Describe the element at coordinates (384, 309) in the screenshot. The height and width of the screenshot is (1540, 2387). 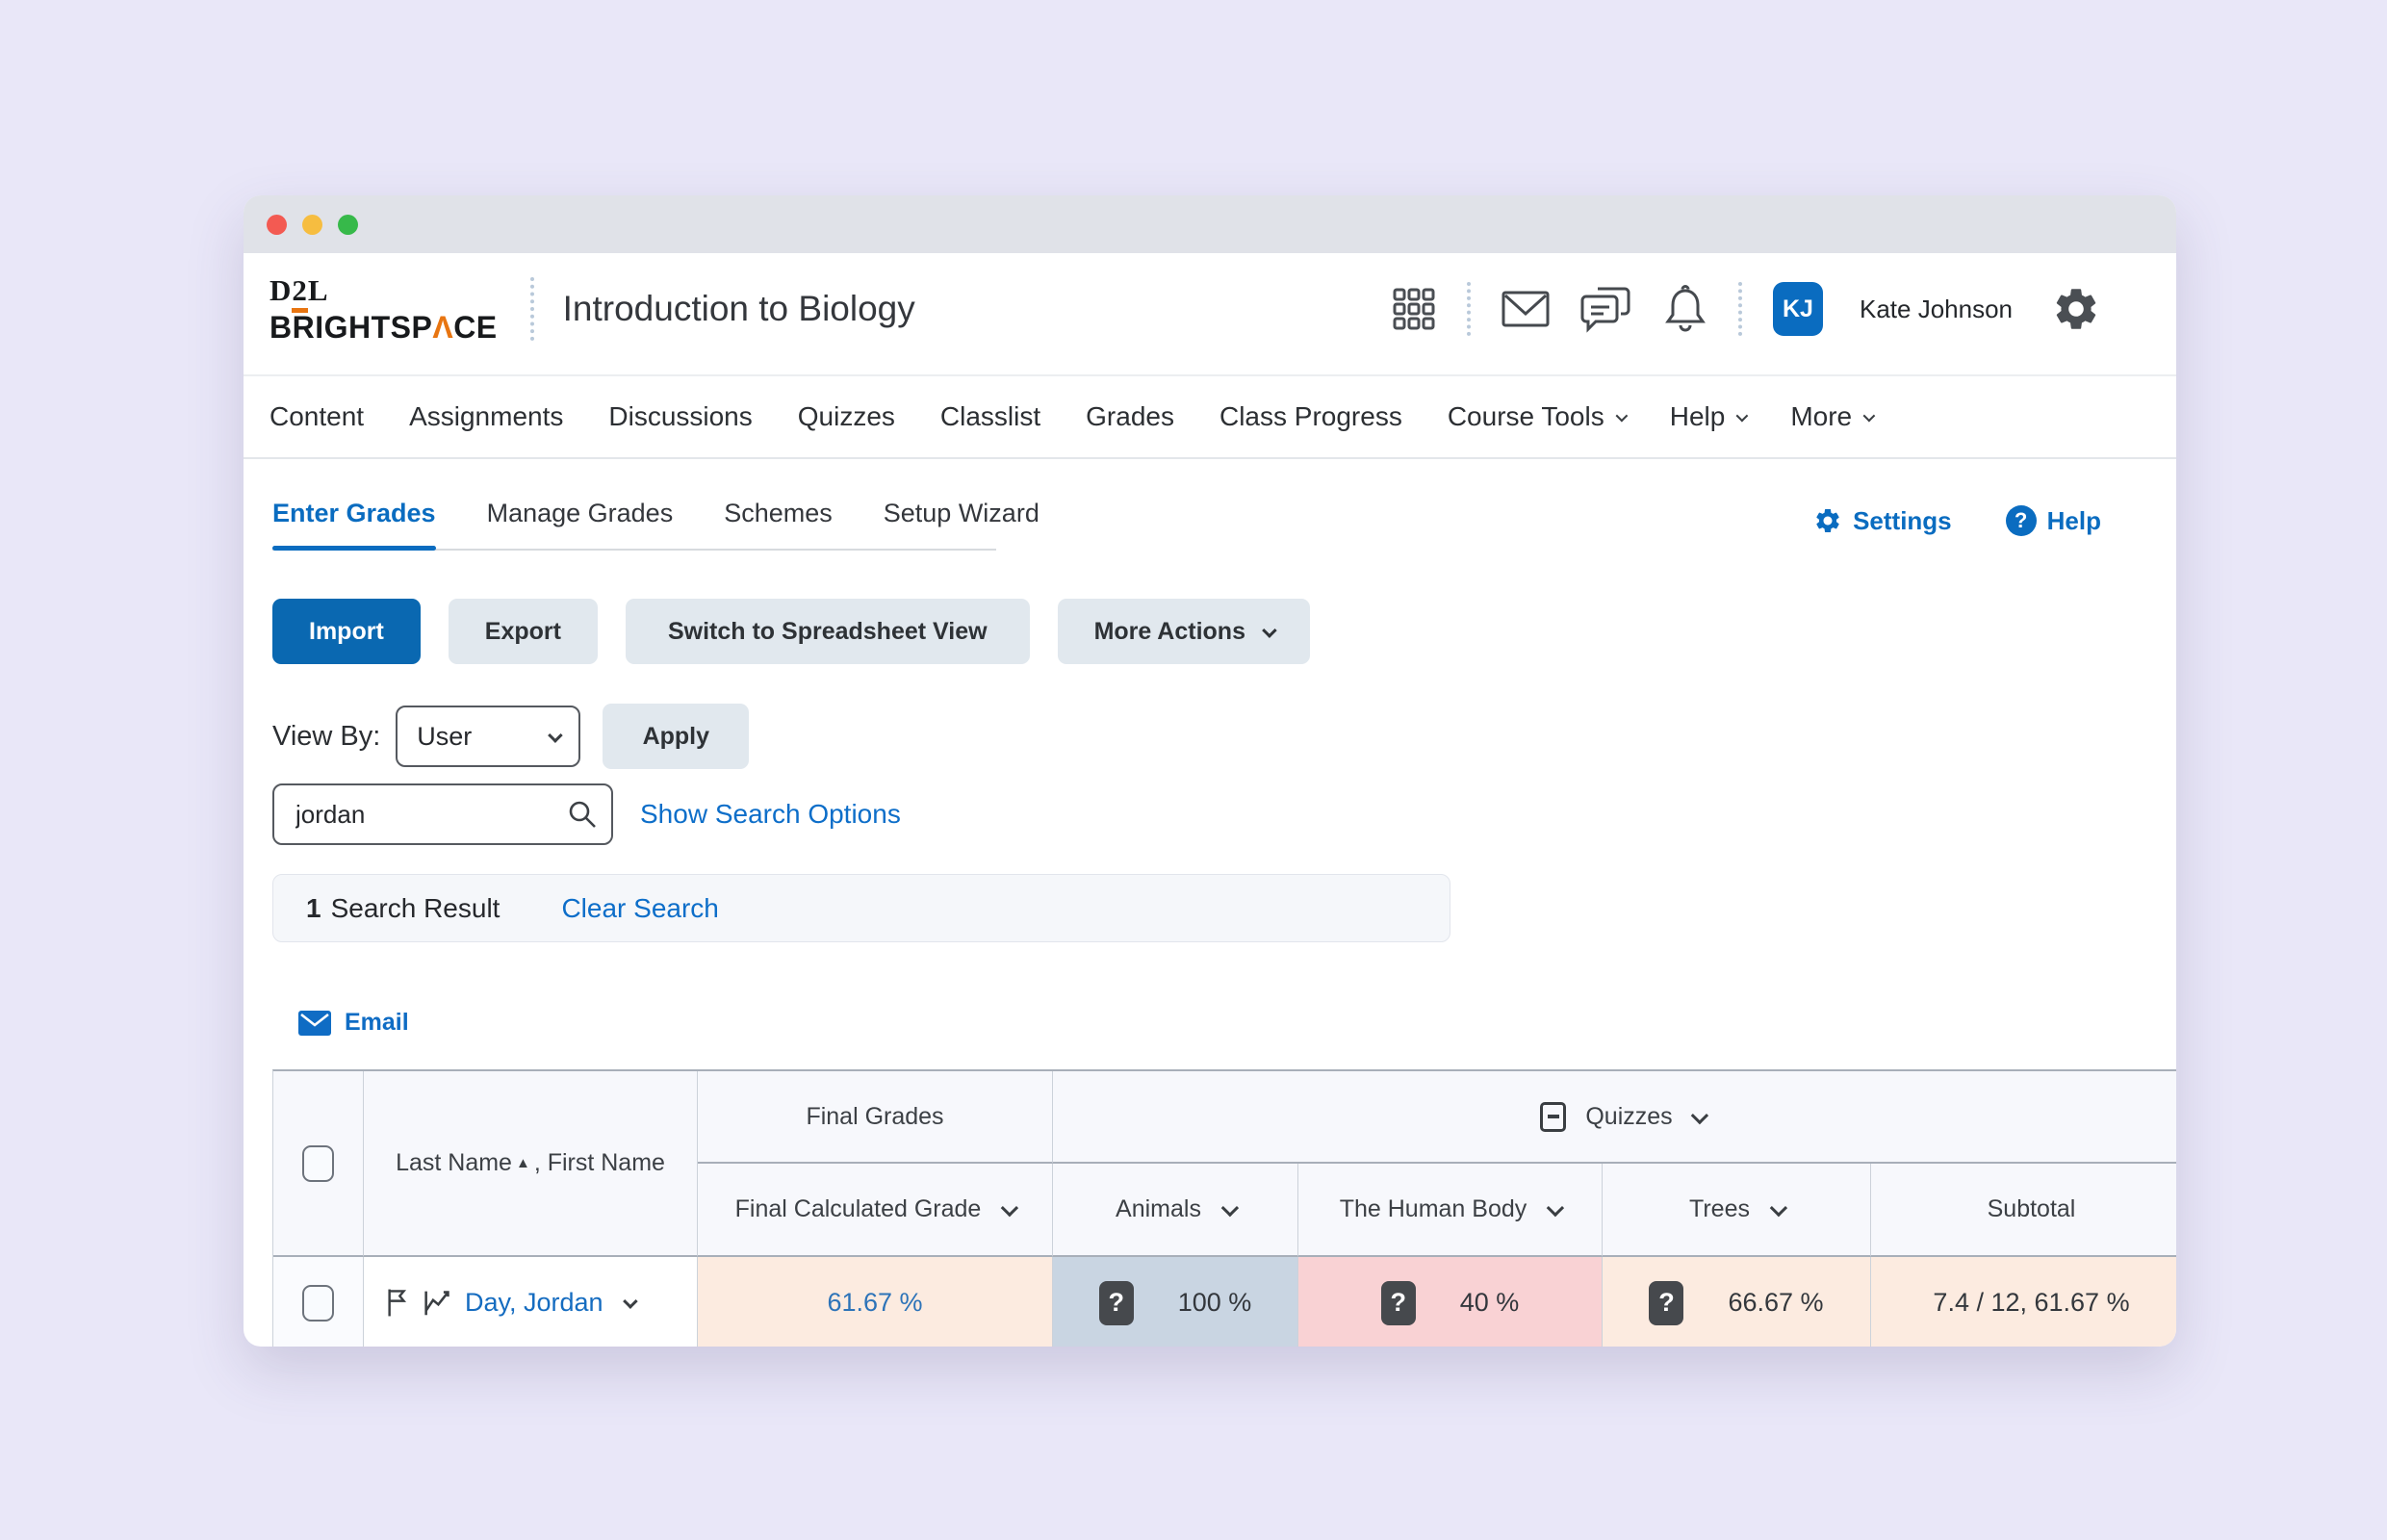
I see `brightspace-logo: D2L BRIGHTSPΛCE` at that location.